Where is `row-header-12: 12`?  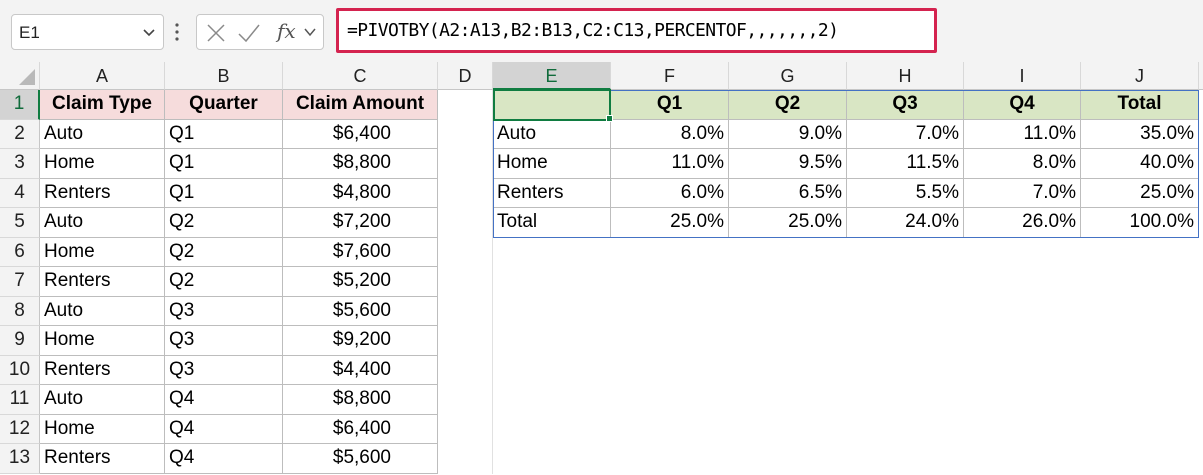 row-header-12: 12 is located at coordinates (20, 429).